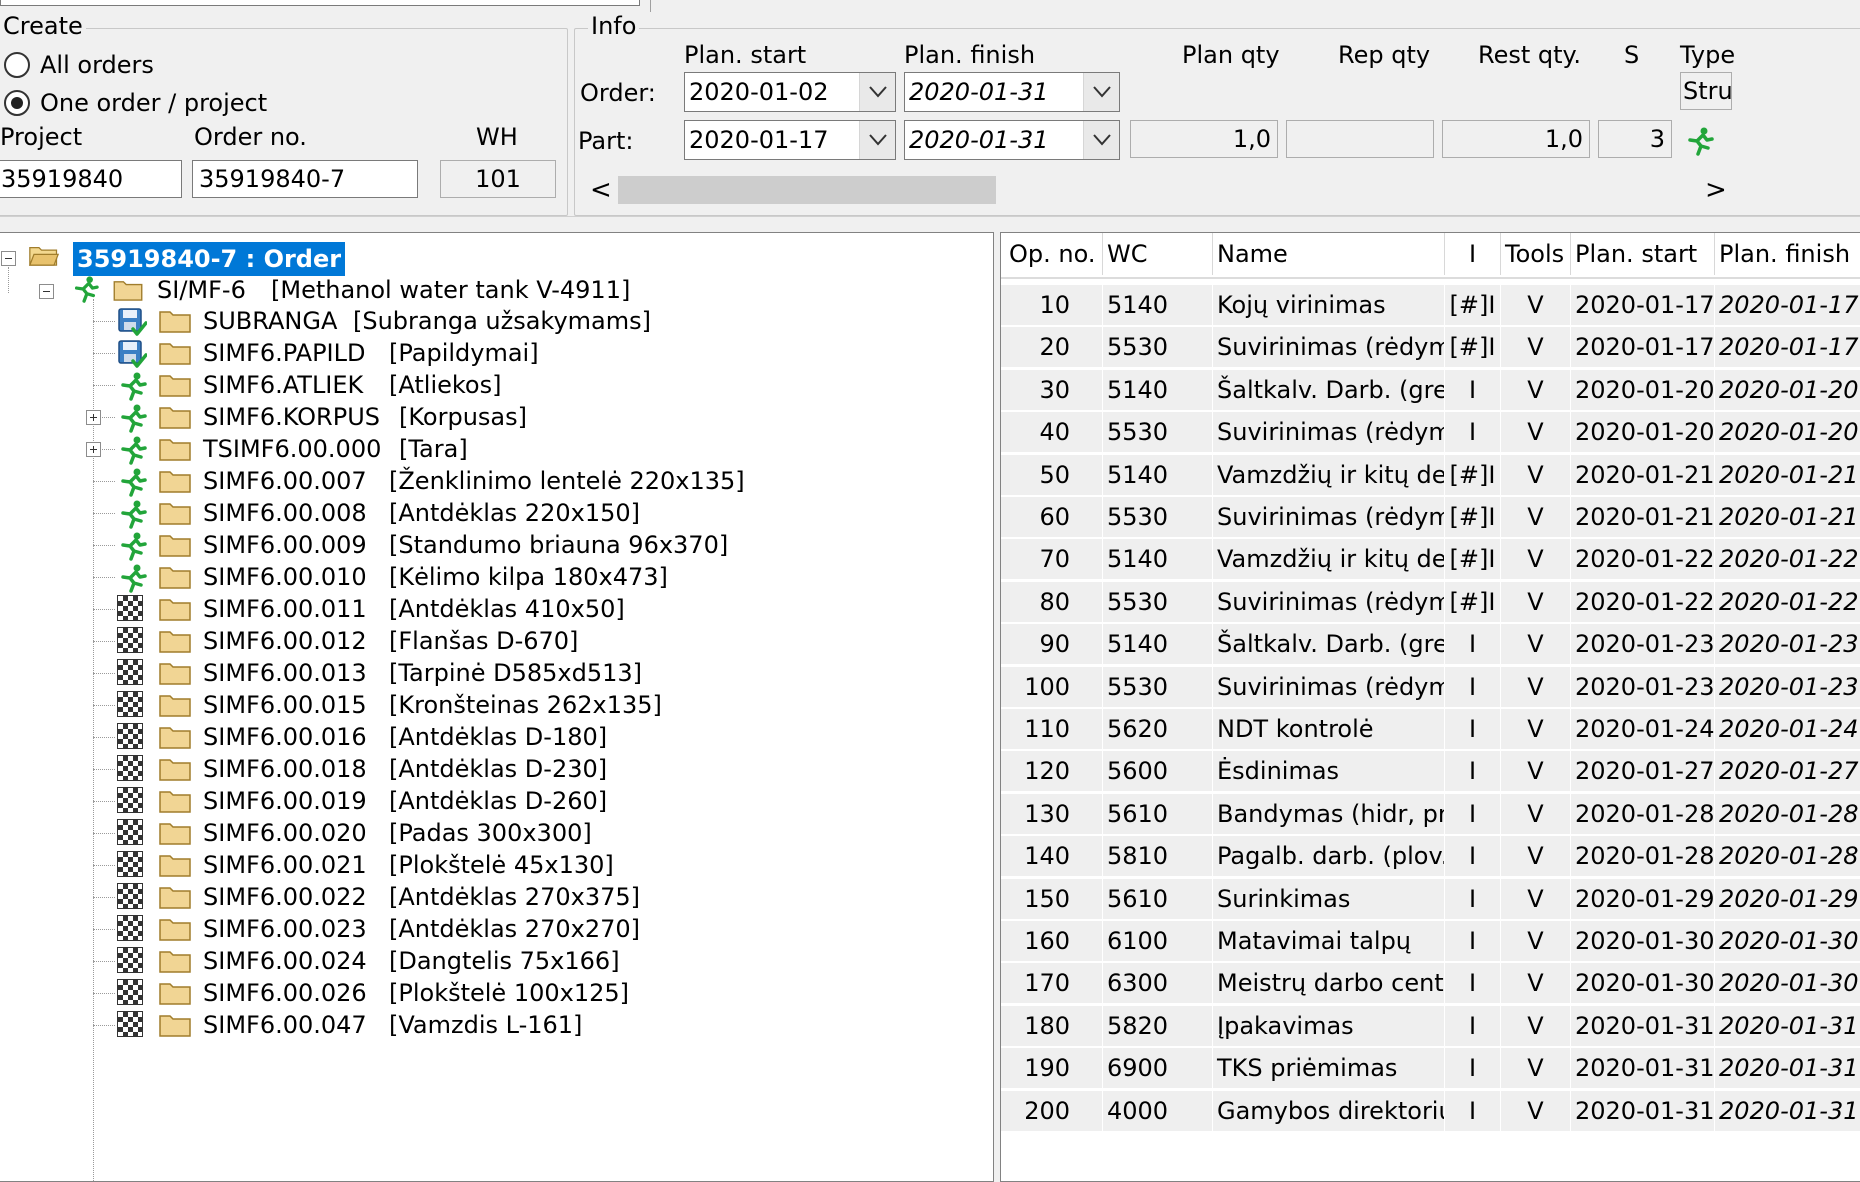  Describe the element at coordinates (17, 65) in the screenshot. I see `all-orders-radio` at that location.